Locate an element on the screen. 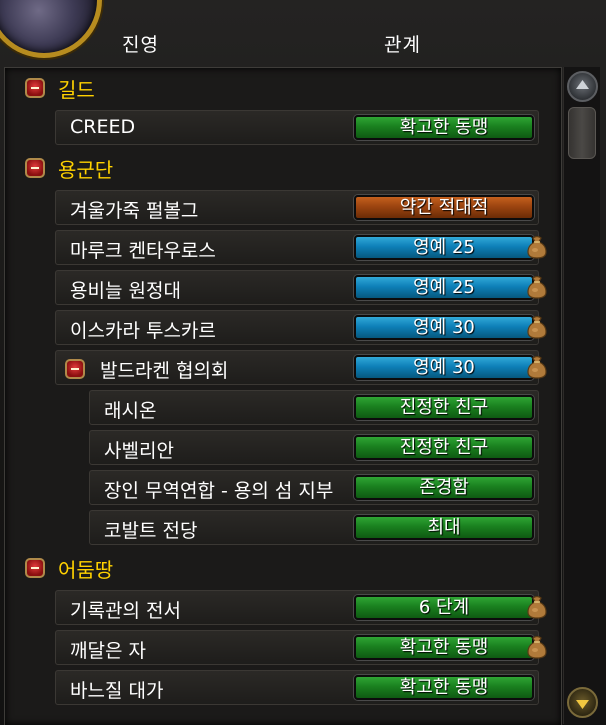  standing-bar: 6 단계 is located at coordinates (444, 607).